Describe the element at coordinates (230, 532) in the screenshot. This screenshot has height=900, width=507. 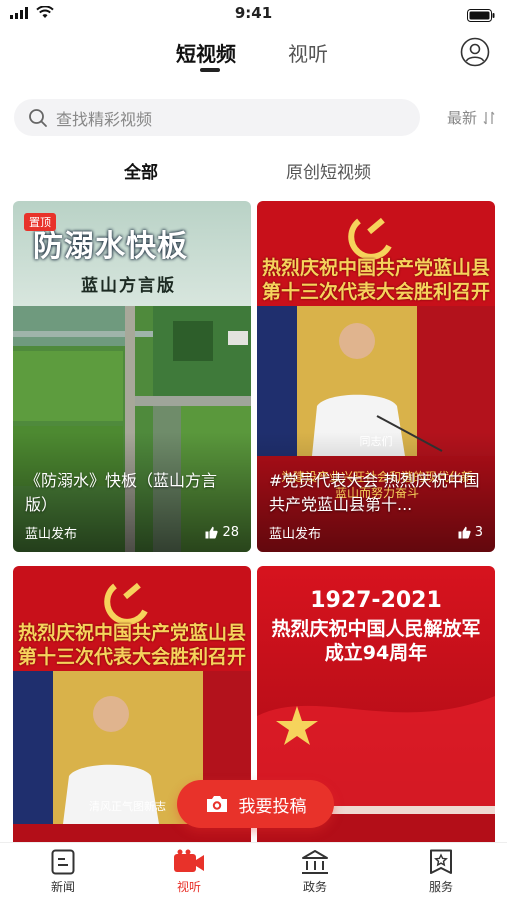
I see `likes-count: 28` at that location.